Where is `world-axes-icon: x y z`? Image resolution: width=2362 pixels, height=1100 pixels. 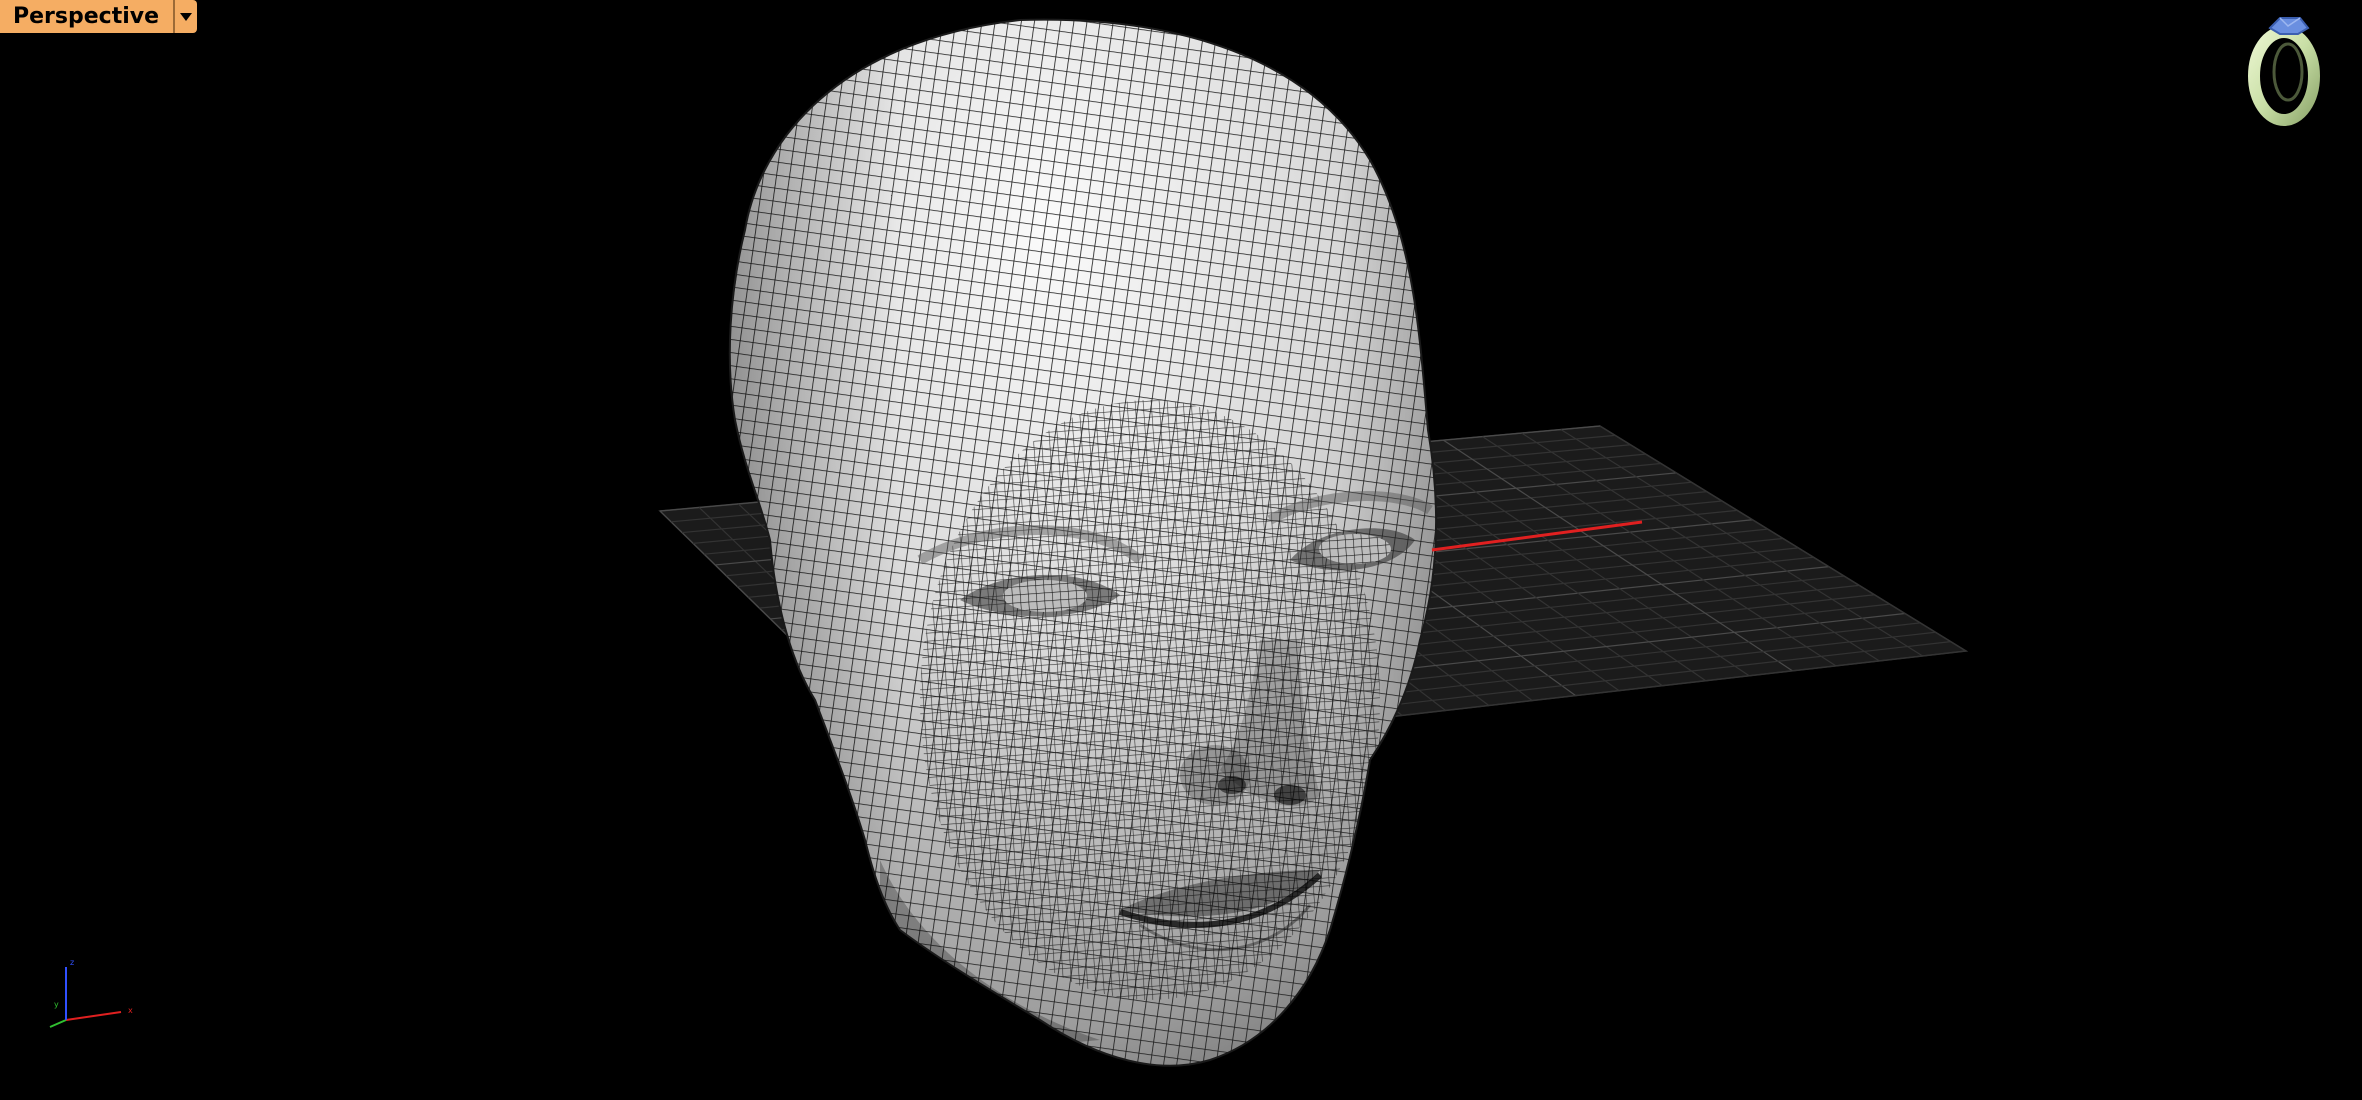
world-axes-icon: x y z is located at coordinates (91, 993).